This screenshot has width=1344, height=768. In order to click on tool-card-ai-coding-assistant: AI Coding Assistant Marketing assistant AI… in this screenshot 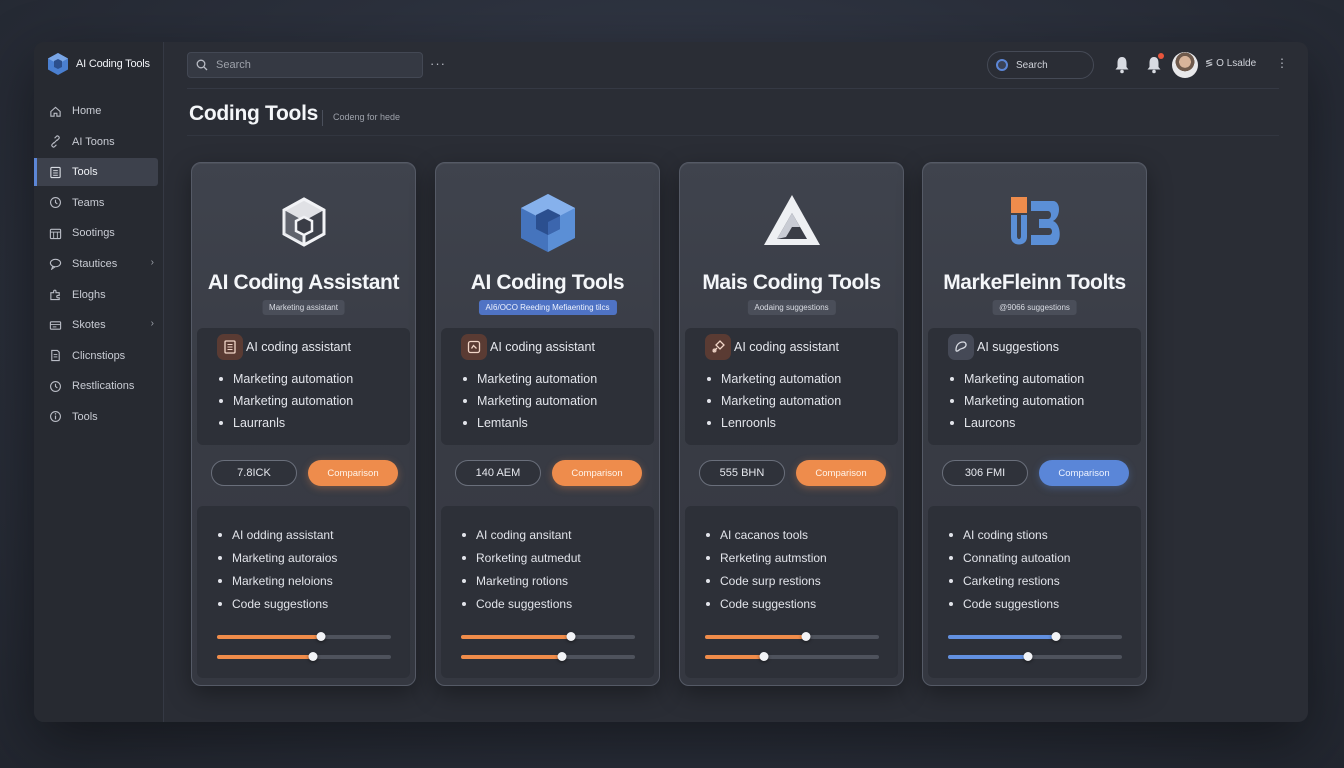, I will do `click(303, 424)`.